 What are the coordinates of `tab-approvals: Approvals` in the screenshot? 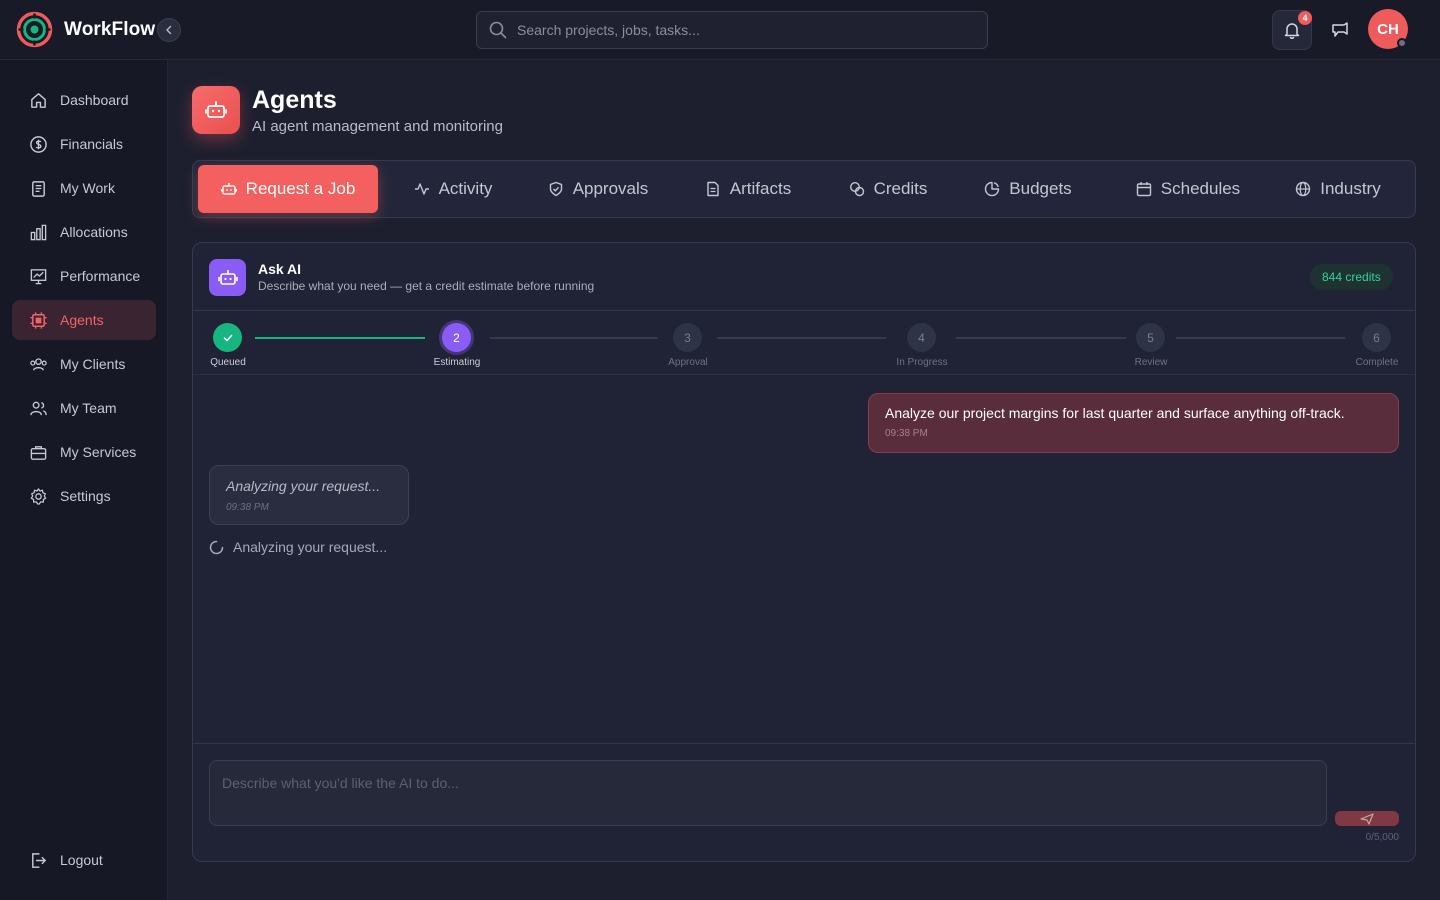 It's located at (598, 189).